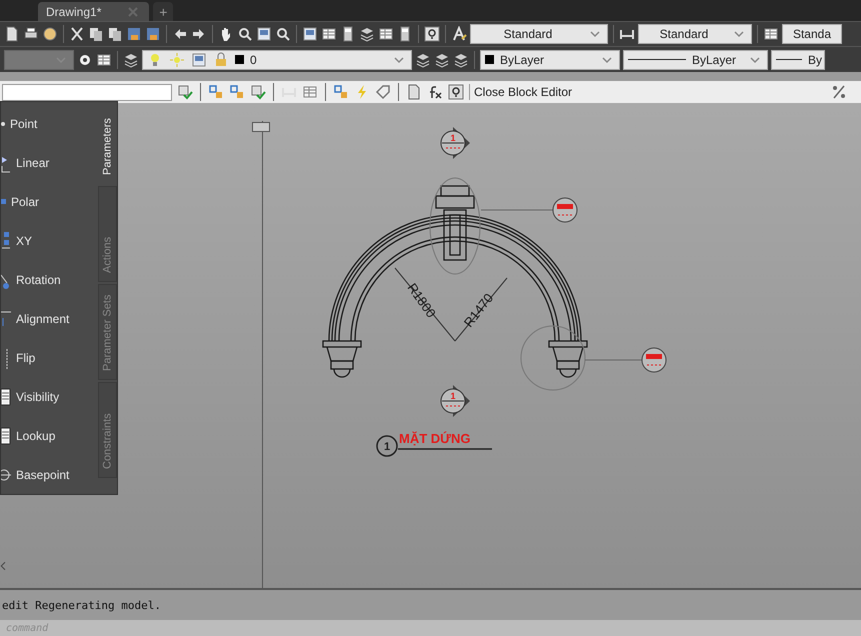  What do you see at coordinates (523, 92) in the screenshot?
I see `close-block-editor-button: Close Block Editor` at bounding box center [523, 92].